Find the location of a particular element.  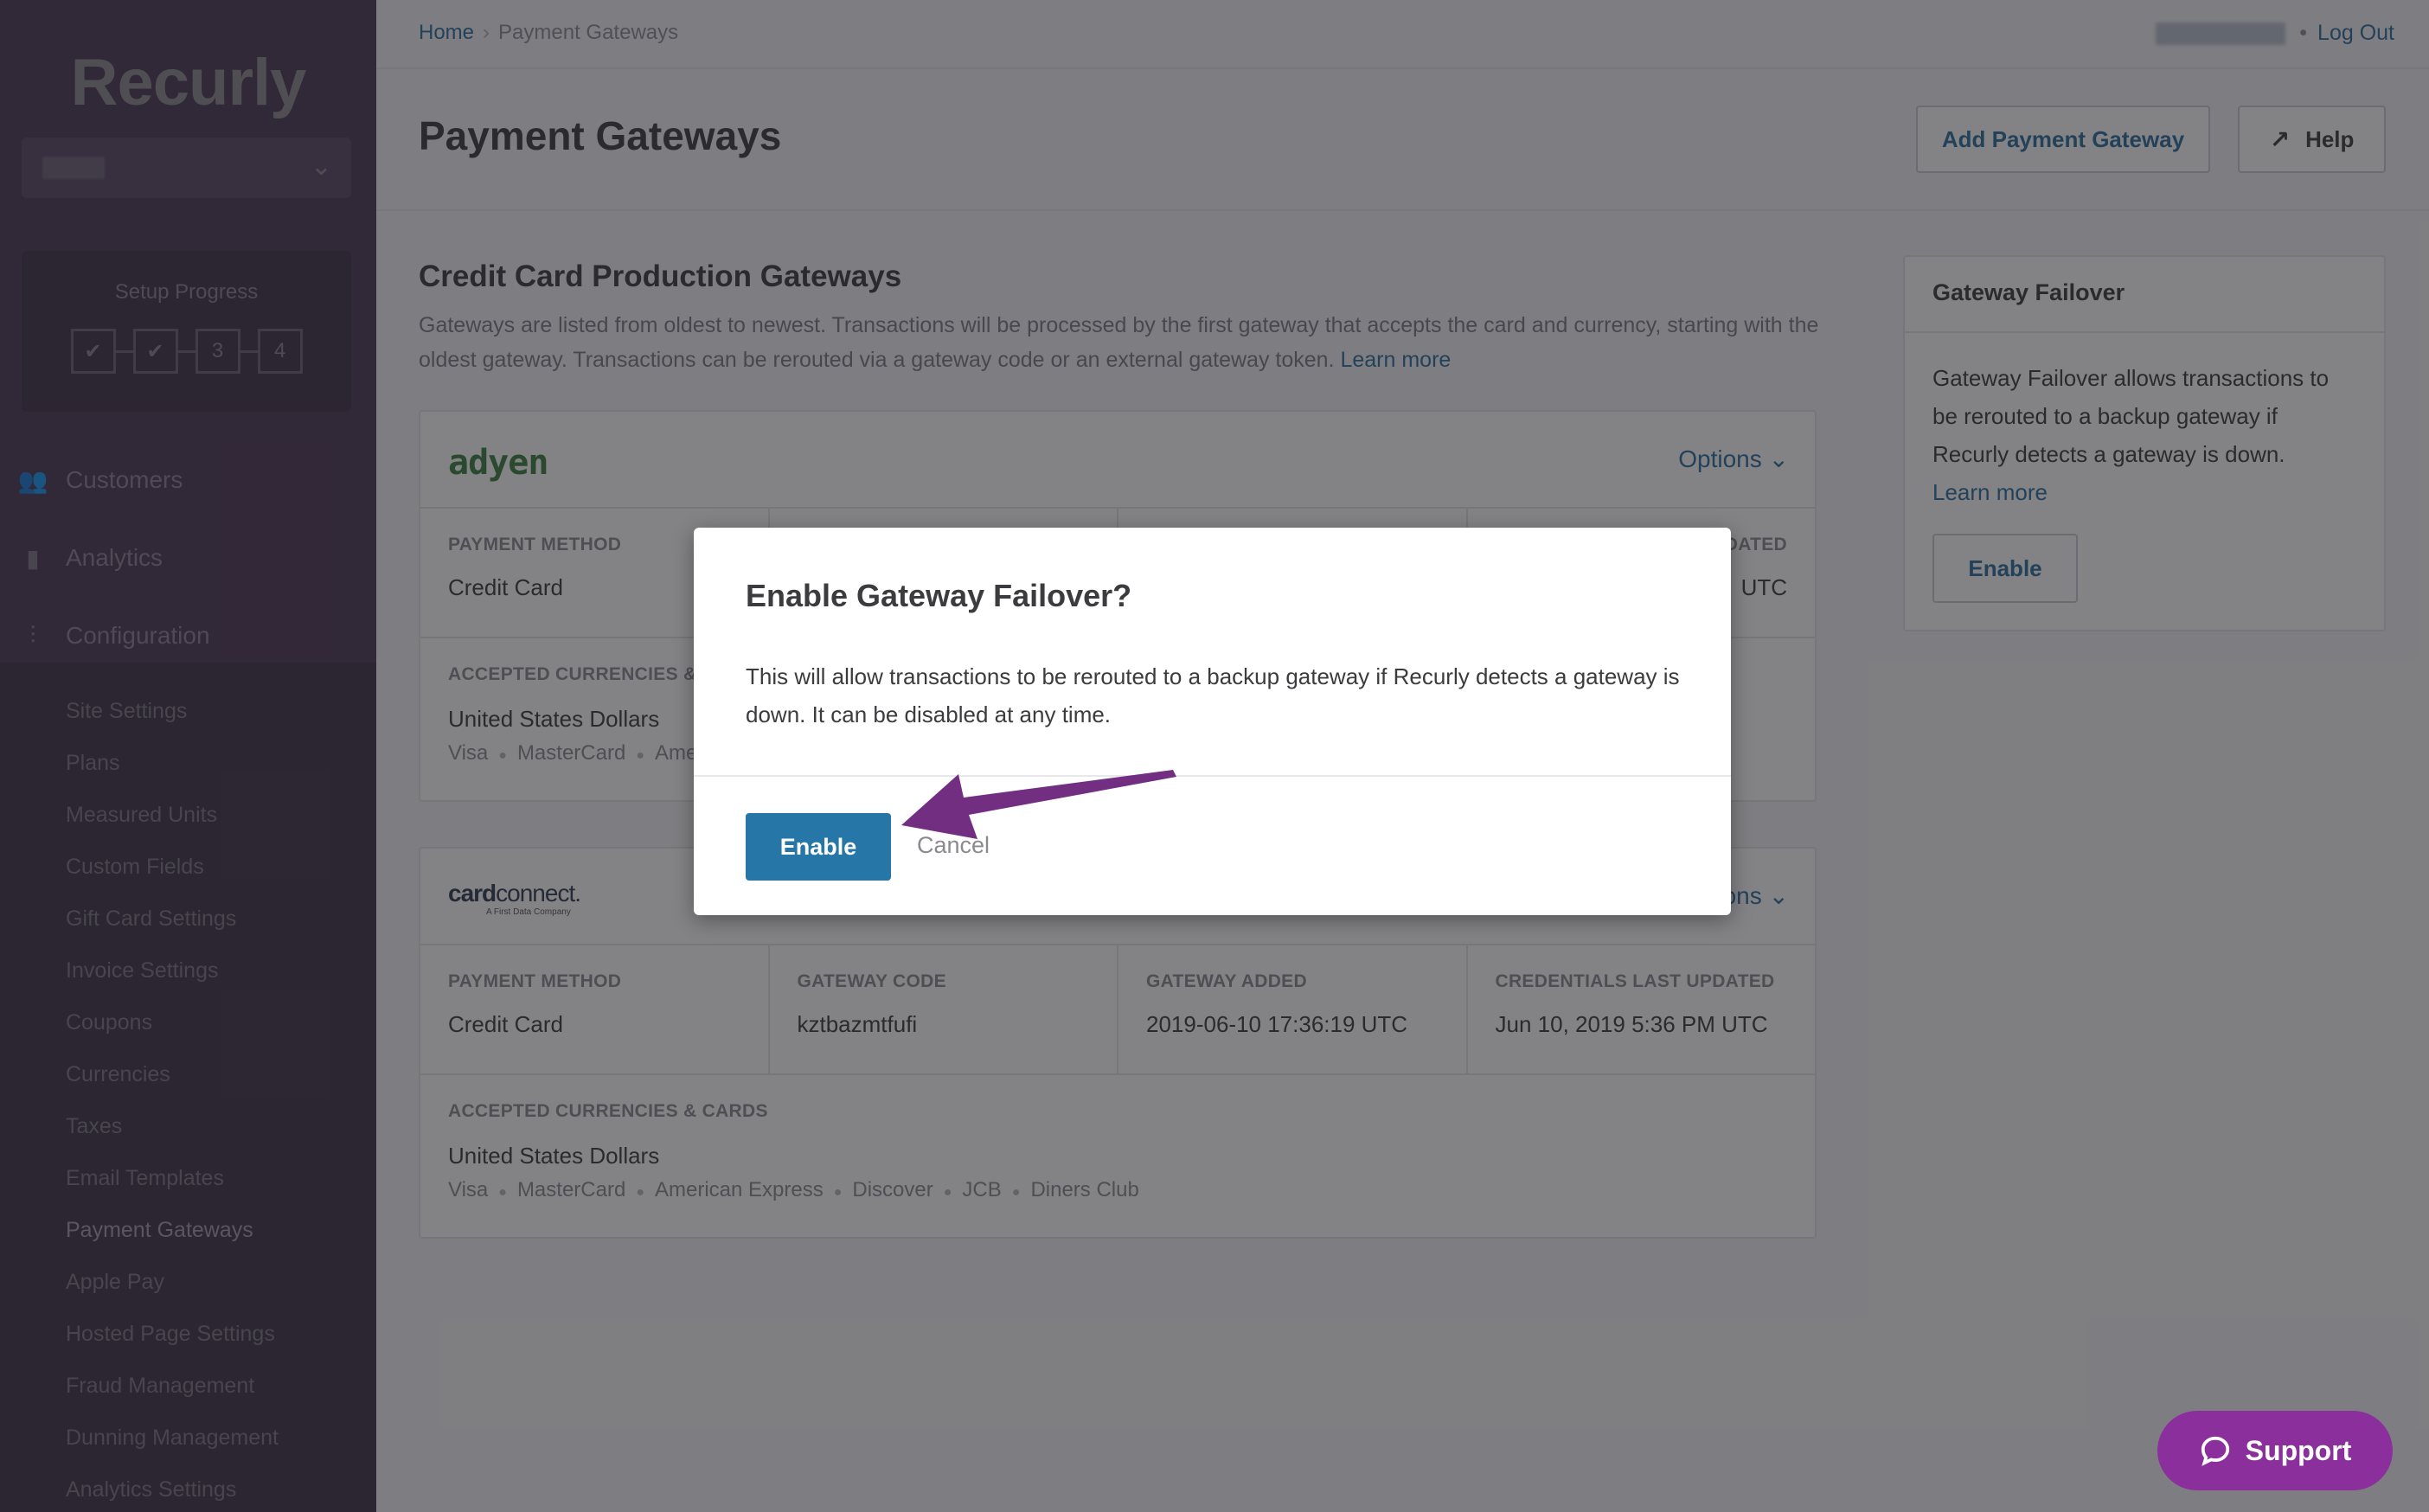

arrow-shape is located at coordinates (1038, 804).